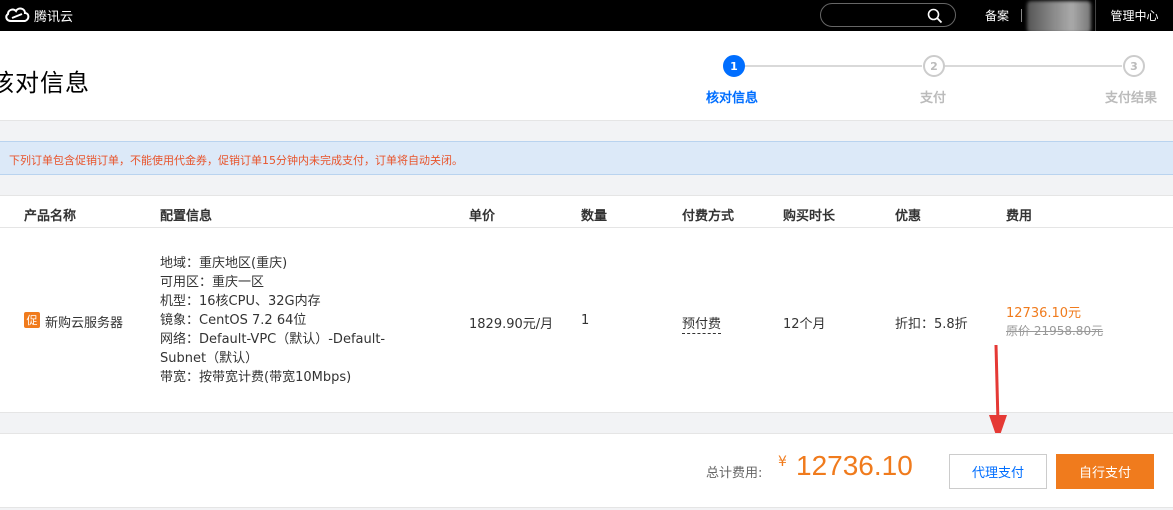  What do you see at coordinates (1044, 313) in the screenshot?
I see `fee-amount: 12736.10元` at bounding box center [1044, 313].